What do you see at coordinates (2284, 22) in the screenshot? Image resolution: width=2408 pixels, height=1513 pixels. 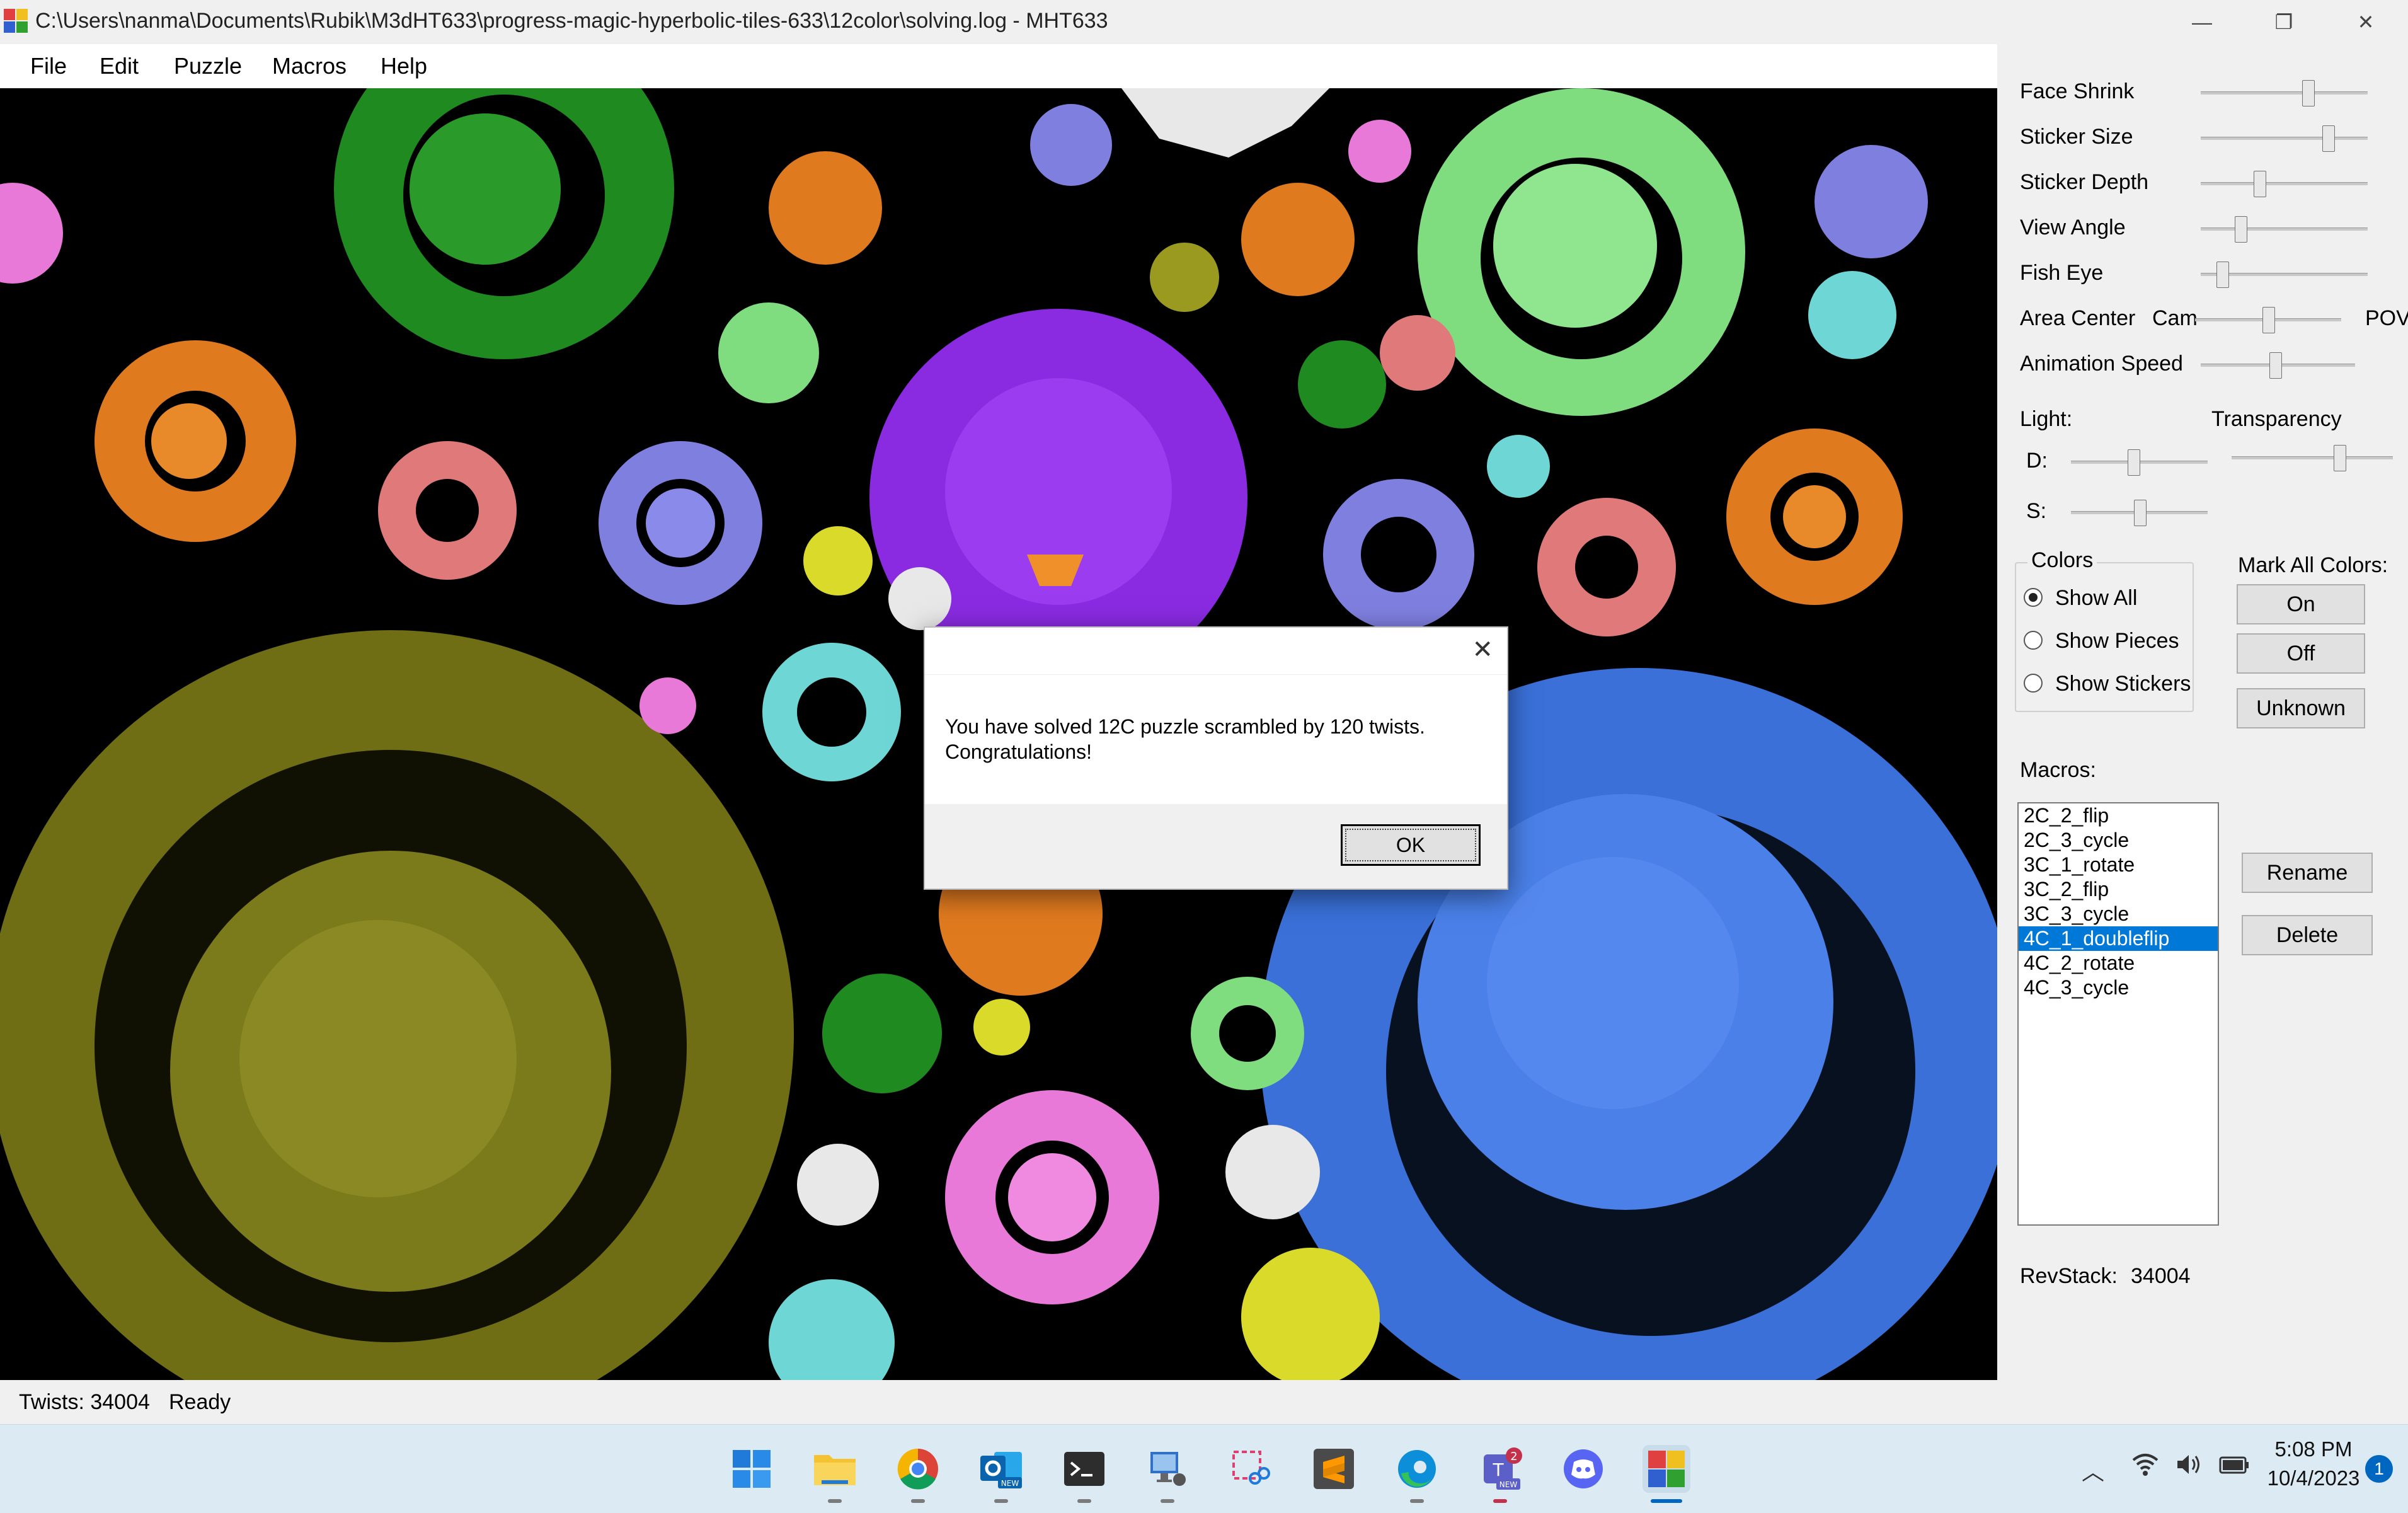 I see `maximize-button: ❐` at bounding box center [2284, 22].